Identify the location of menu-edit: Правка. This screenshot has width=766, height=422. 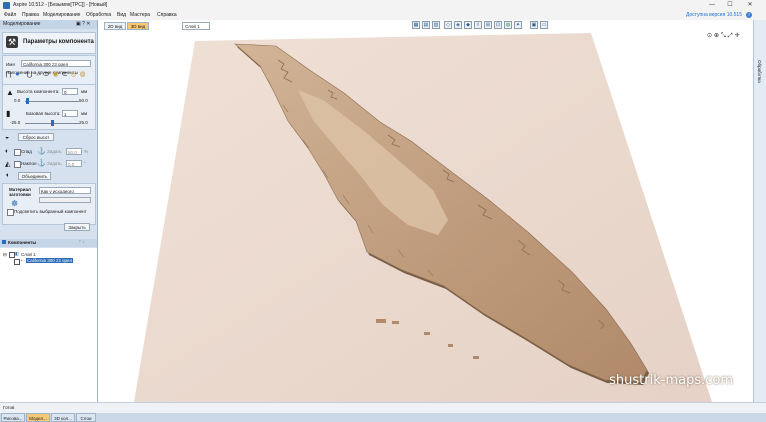
(30, 15).